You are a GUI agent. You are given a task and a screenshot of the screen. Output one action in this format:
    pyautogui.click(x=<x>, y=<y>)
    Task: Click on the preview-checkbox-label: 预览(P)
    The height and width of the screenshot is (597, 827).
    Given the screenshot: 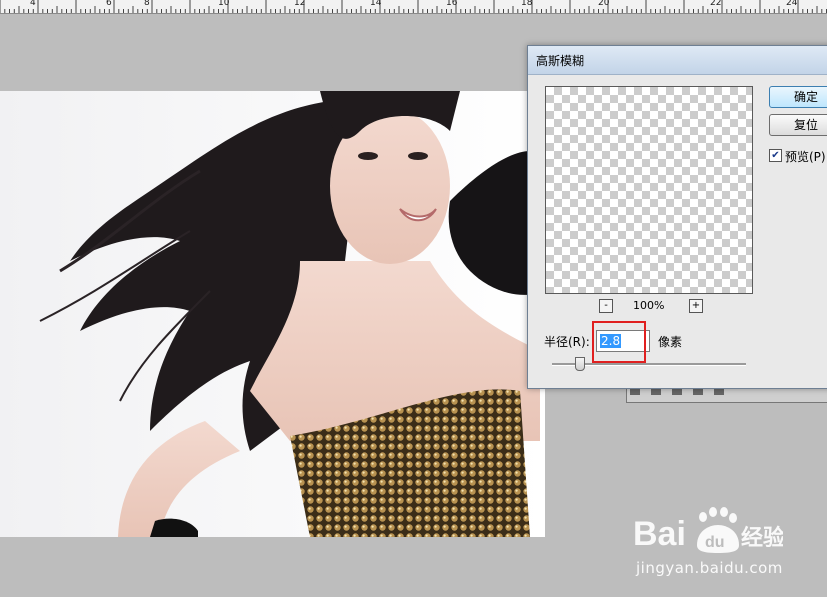 What is the action you would take?
    pyautogui.click(x=805, y=156)
    